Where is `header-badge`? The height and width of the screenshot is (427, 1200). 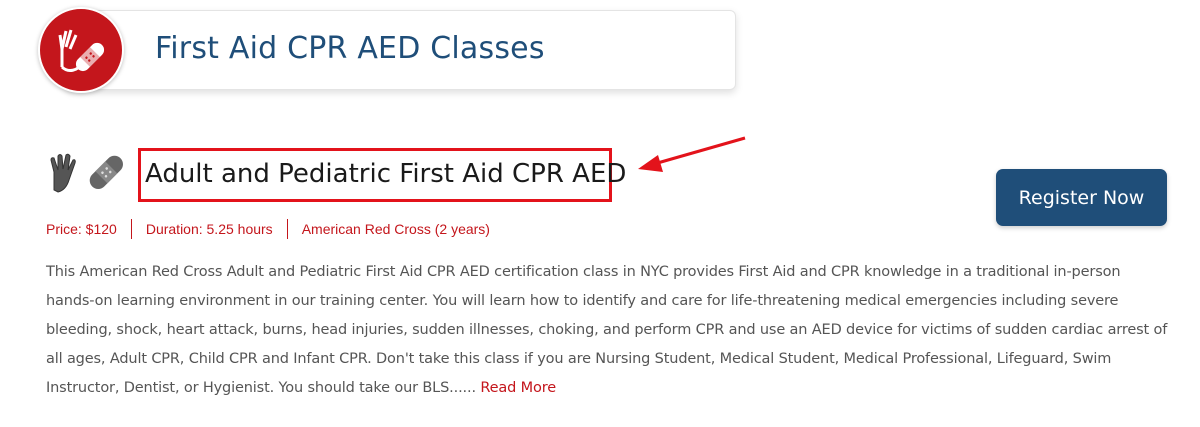 header-badge is located at coordinates (81, 50).